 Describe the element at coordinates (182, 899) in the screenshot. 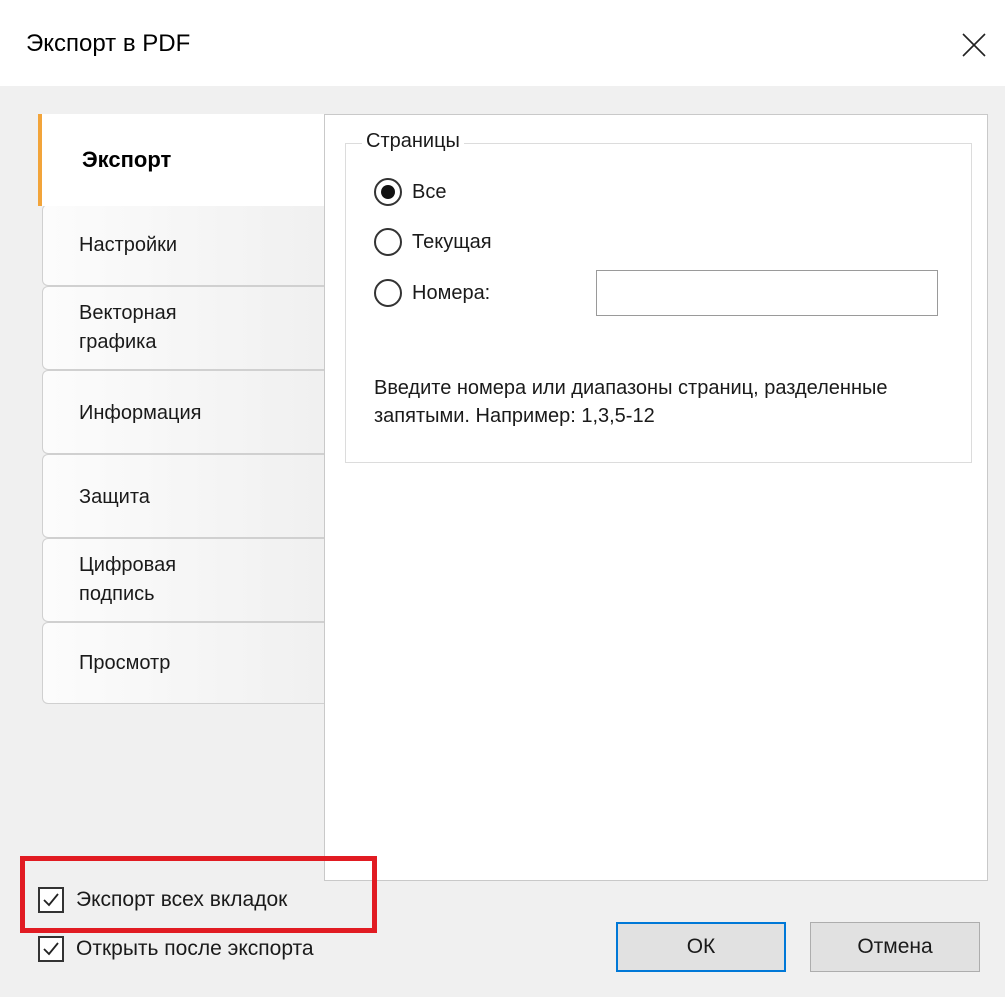

I see `checkbox-label: Экспорт всех вкладок` at that location.